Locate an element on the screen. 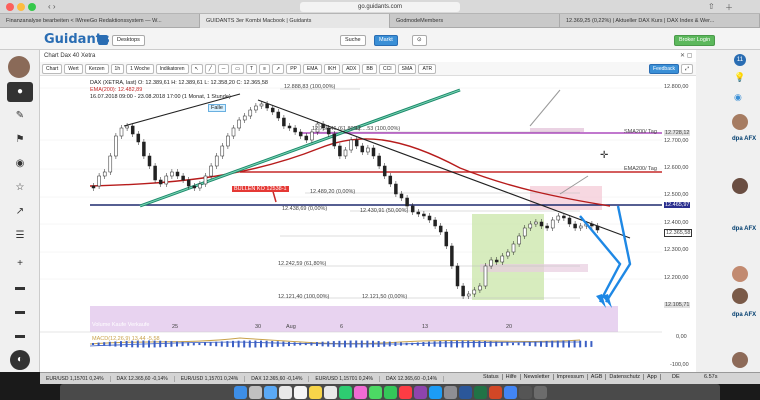 The height and width of the screenshot is (400, 760). datenschutz-link: Datenschutz is located at coordinates (625, 377).